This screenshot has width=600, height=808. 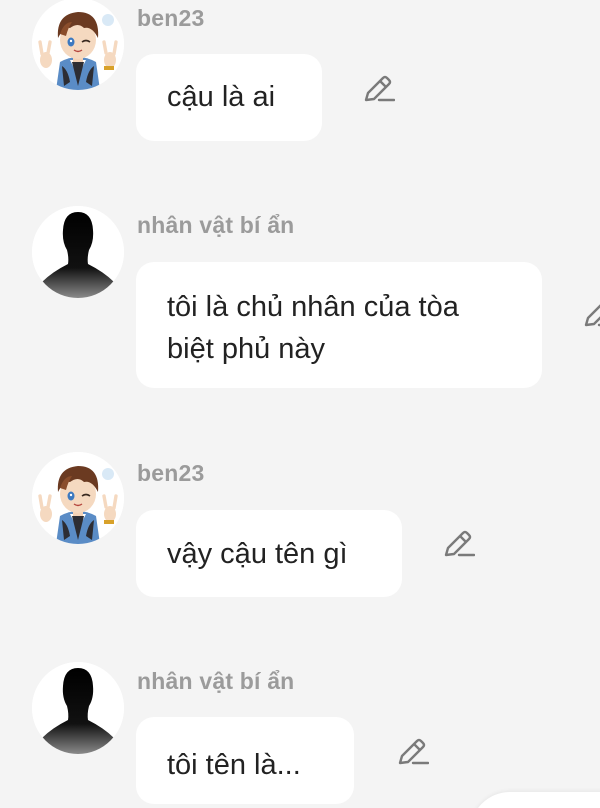 I want to click on bottom-floating-panel, so click(x=535, y=800).